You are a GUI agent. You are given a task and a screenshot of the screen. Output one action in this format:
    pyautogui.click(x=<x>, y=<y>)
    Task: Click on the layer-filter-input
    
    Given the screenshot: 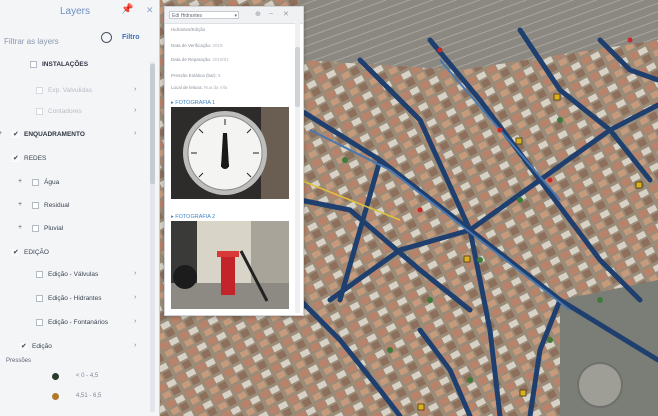 What is the action you would take?
    pyautogui.click(x=49, y=41)
    